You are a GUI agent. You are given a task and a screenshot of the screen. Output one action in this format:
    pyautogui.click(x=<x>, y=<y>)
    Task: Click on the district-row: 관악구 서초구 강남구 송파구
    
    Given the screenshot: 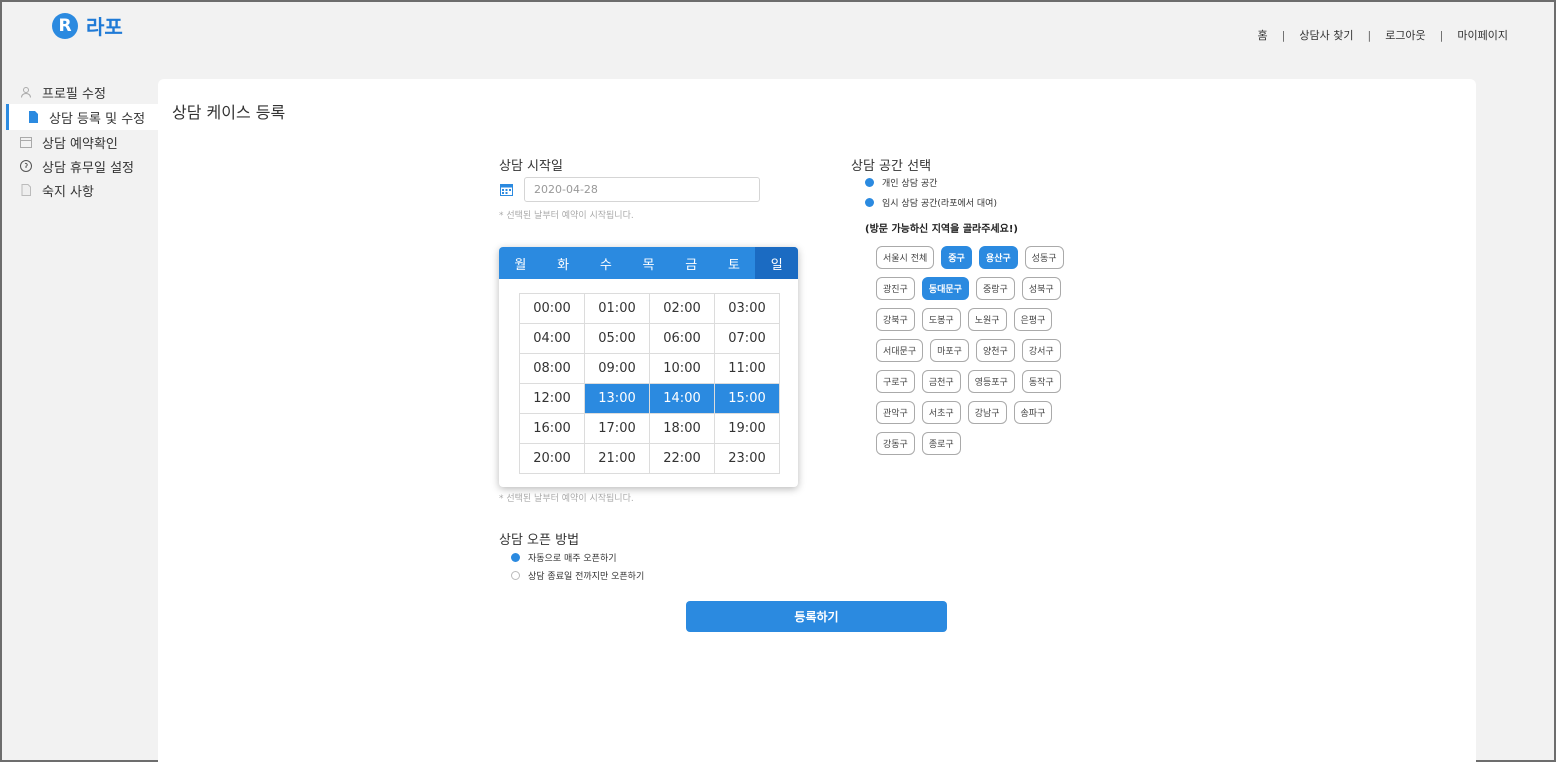 What is the action you would take?
    pyautogui.click(x=996, y=412)
    